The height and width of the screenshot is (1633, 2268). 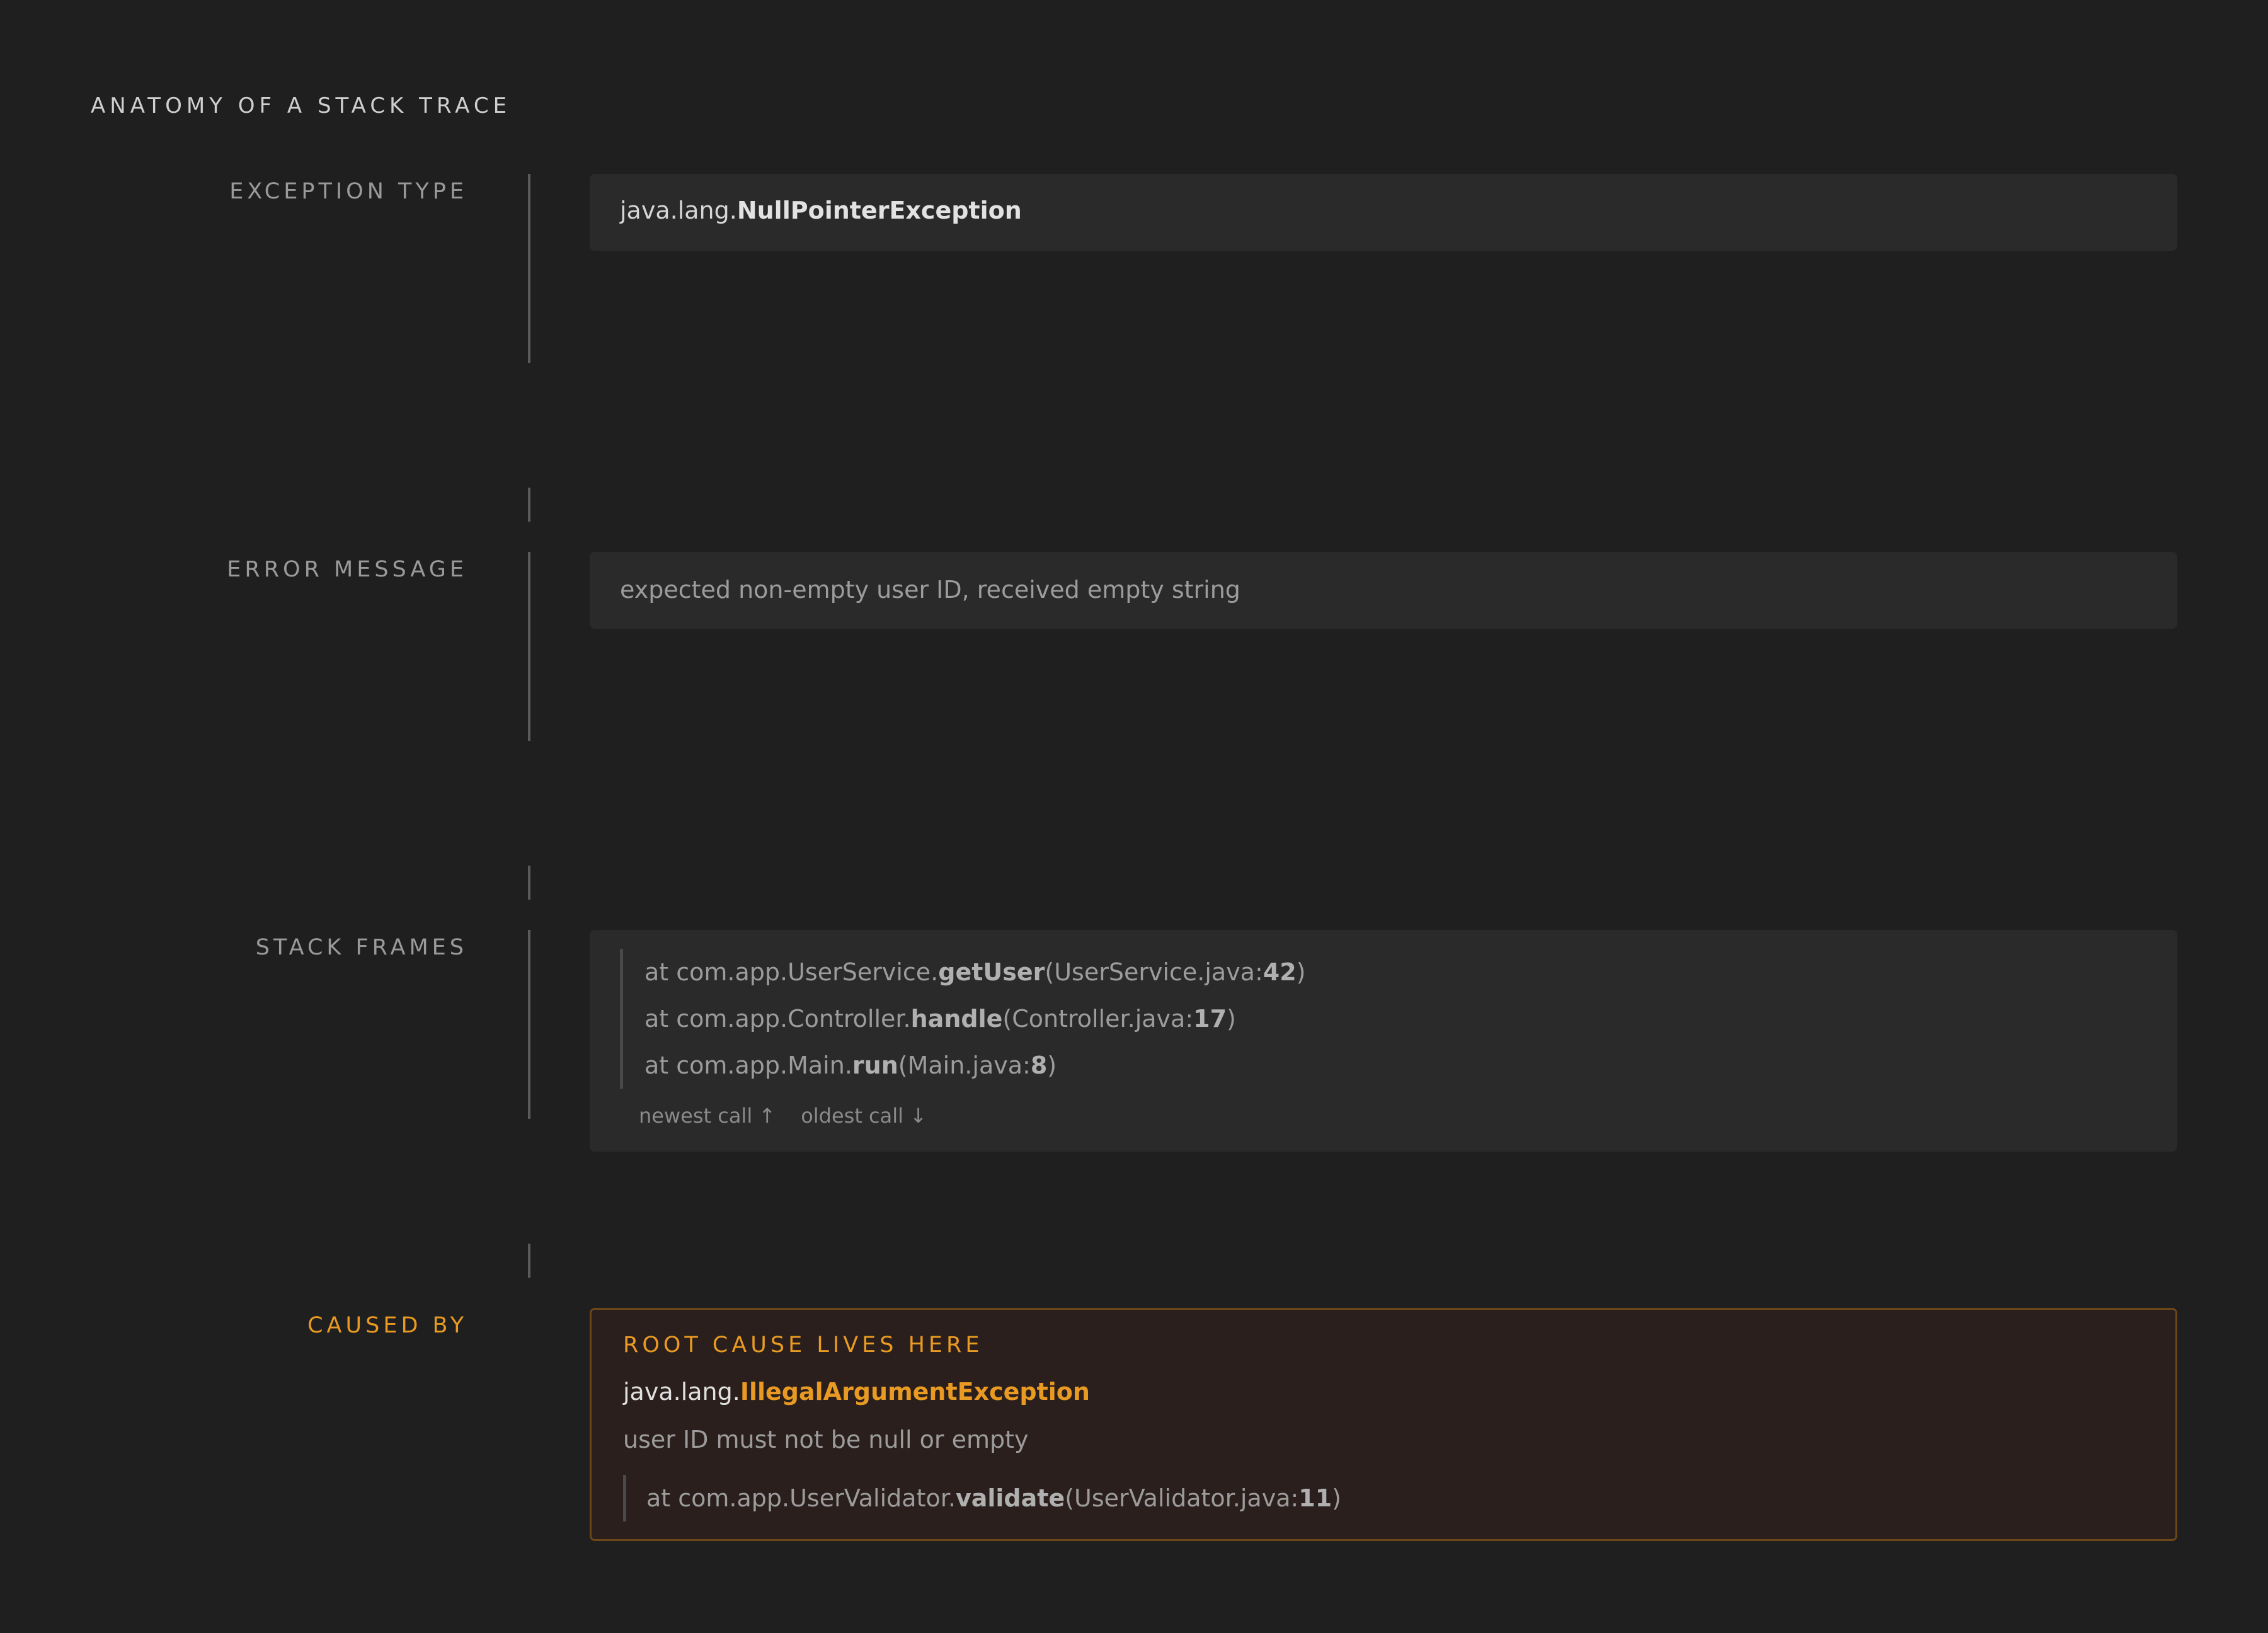 I want to click on cause-message: user ID must not be null or empty, so click(x=826, y=1439).